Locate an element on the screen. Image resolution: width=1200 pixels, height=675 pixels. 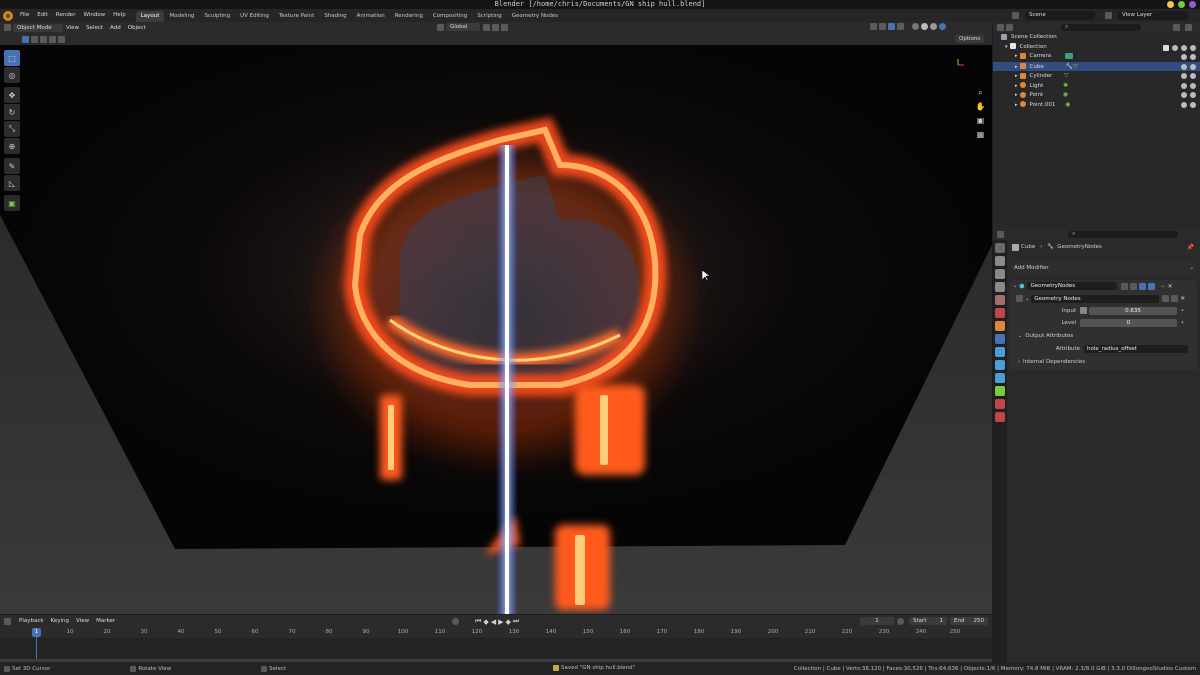
output-tab-icon is located at coordinates (1000, 274).